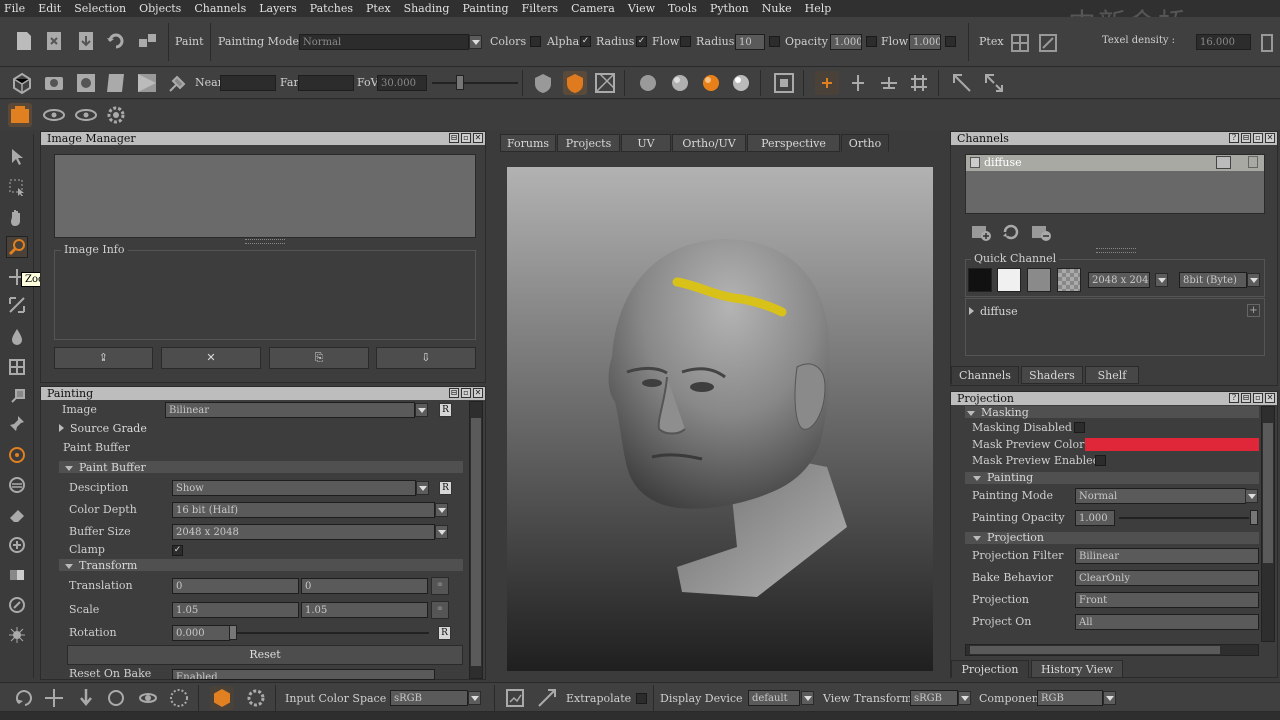 The width and height of the screenshot is (1280, 720). Describe the element at coordinates (1109, 698) in the screenshot. I see `component-dropdown-icon` at that location.